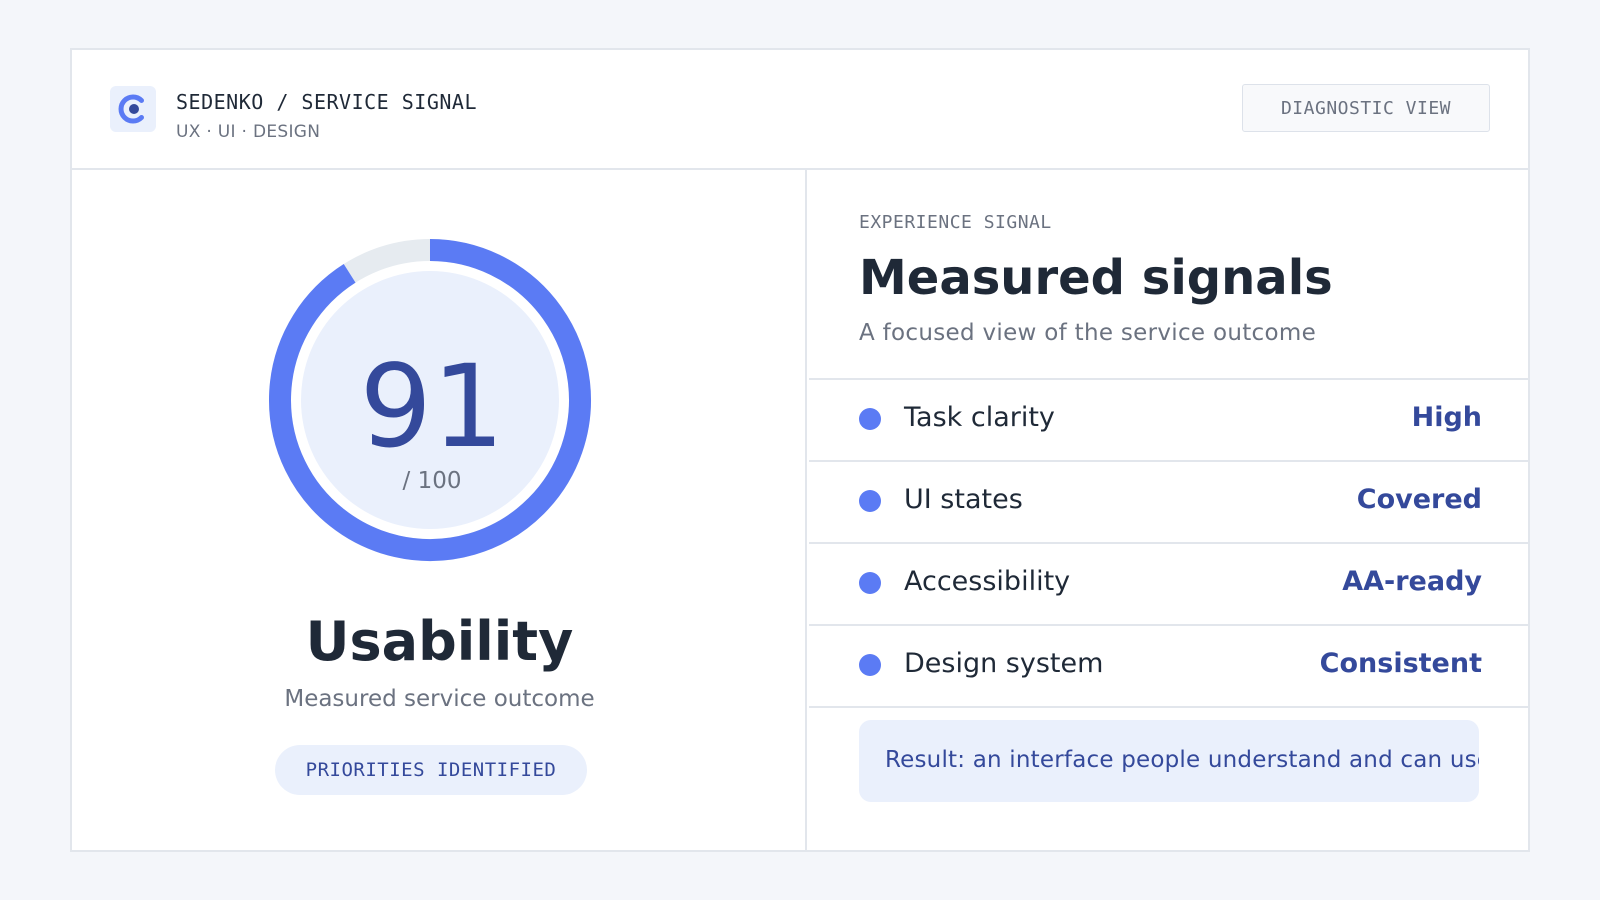 This screenshot has height=900, width=1600. Describe the element at coordinates (439, 641) in the screenshot. I see `metric-name: Usability` at that location.